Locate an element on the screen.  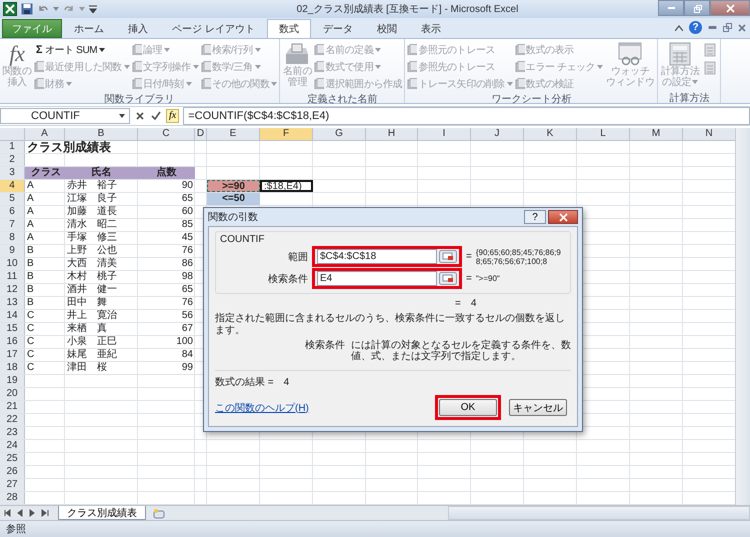
ribbon-tab: 表示 is located at coordinates (430, 28).